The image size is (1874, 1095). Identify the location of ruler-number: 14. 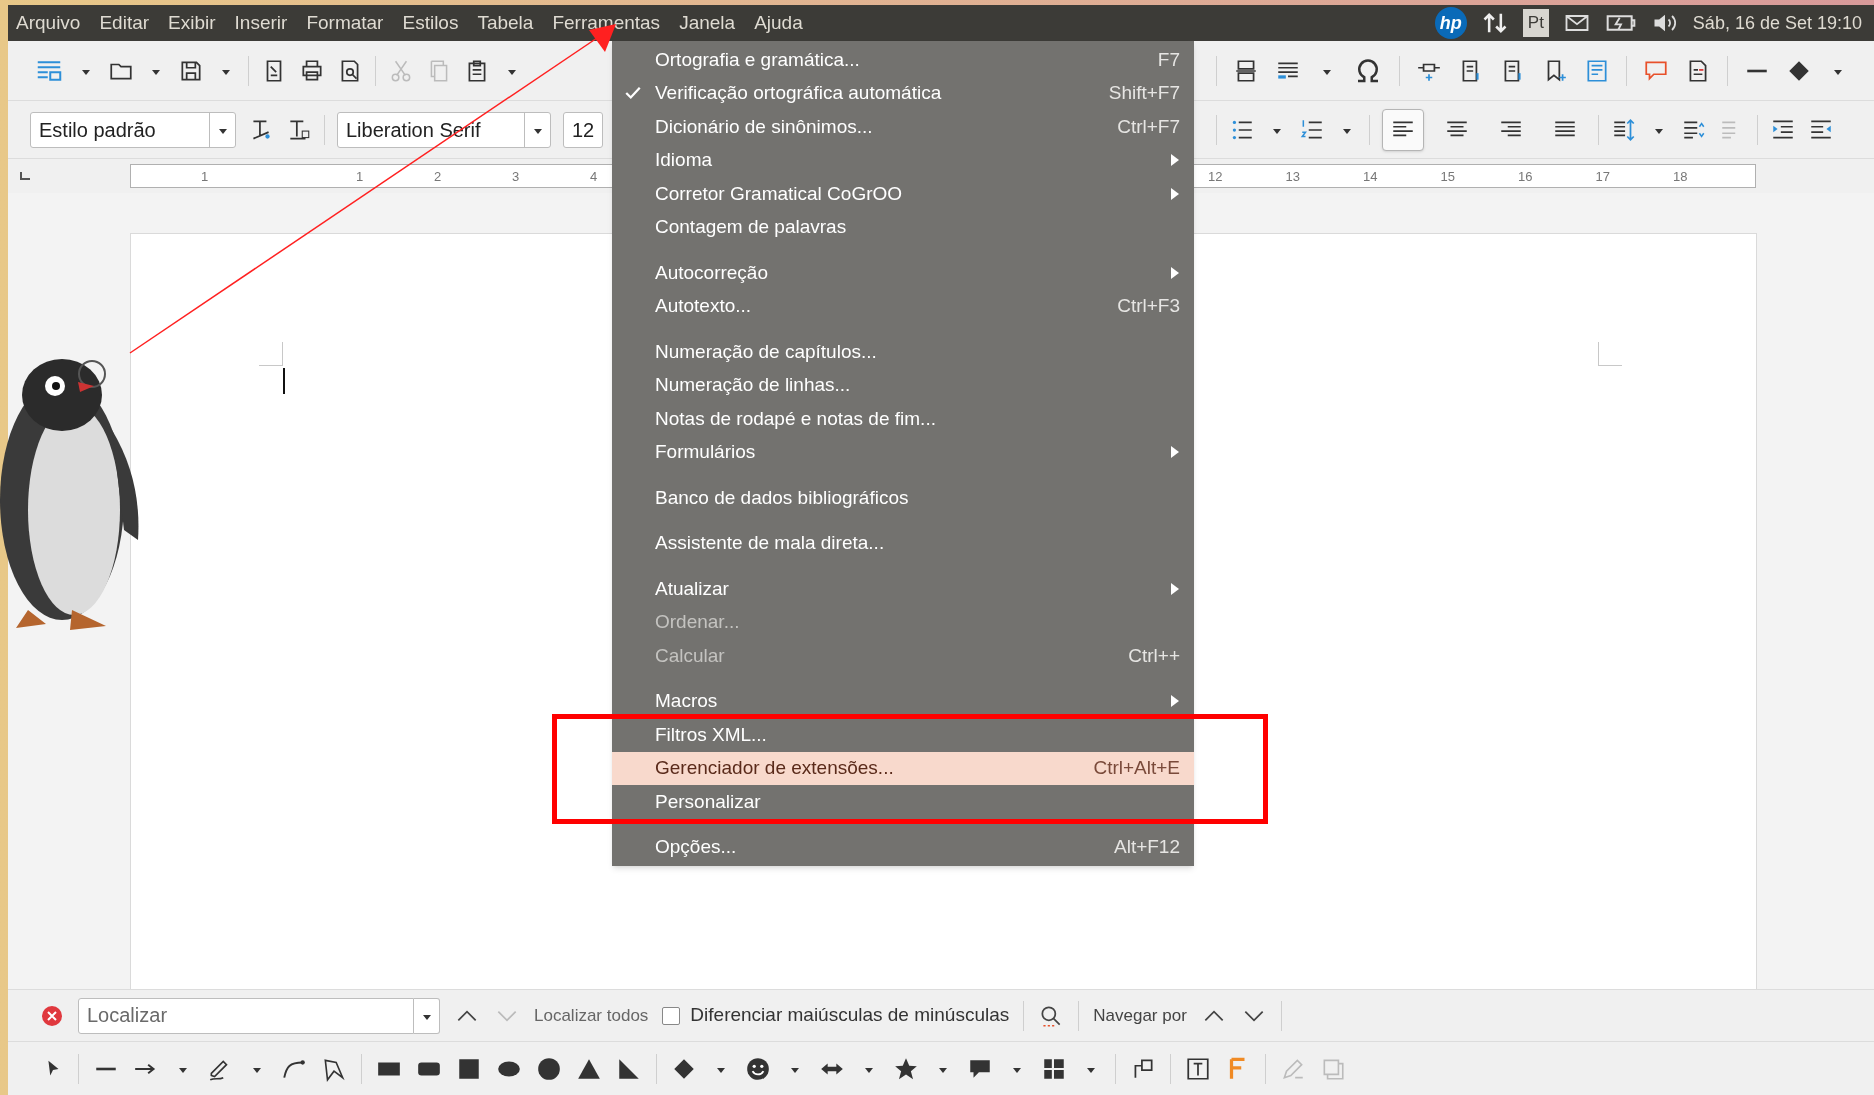
(1370, 176).